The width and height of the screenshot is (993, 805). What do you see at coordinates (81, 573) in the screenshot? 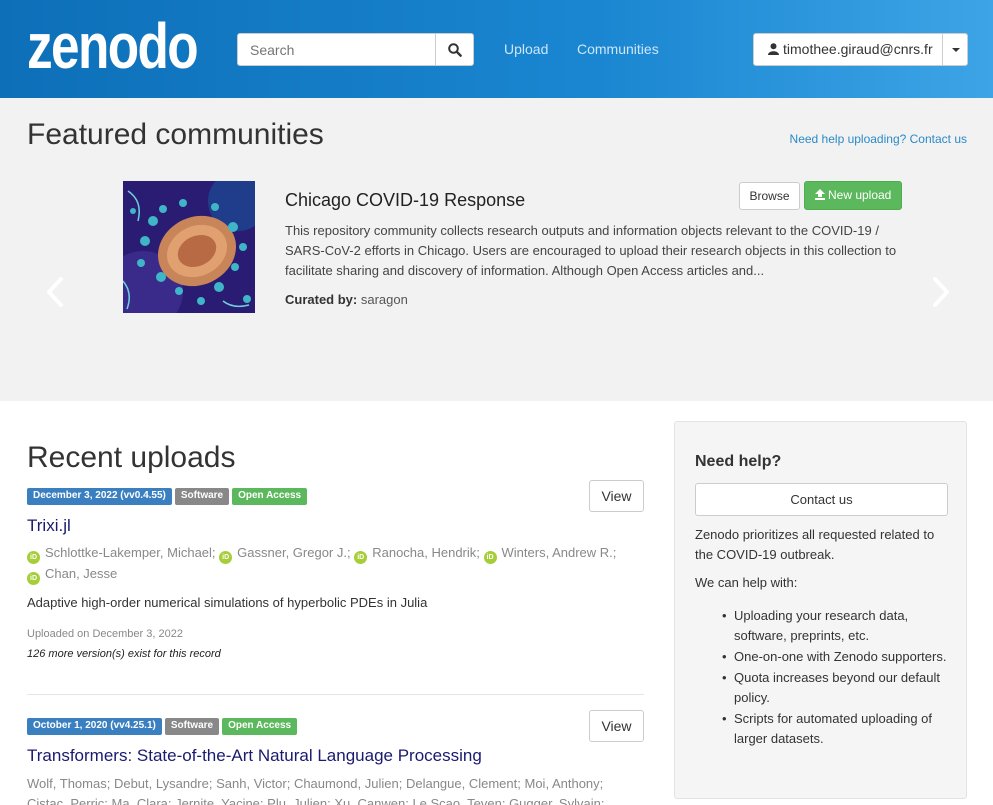
I see `author-link: Chan, Jesse` at bounding box center [81, 573].